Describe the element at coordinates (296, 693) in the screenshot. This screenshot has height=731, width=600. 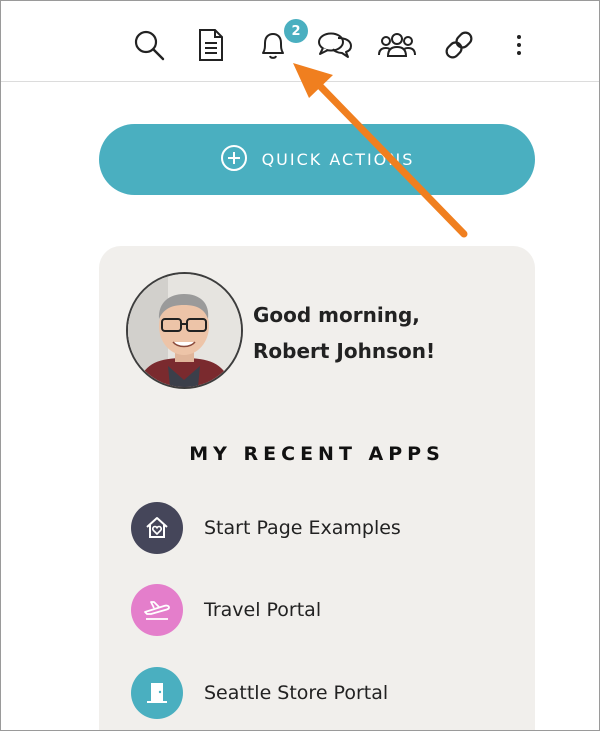
I see `app-label: Seattle Store Portal` at that location.